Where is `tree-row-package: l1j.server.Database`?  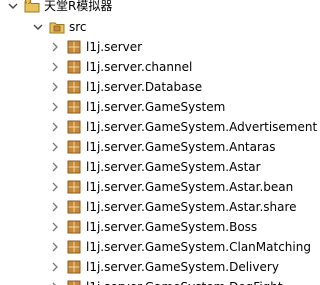 tree-row-package: l1j.server.Database is located at coordinates (126, 87).